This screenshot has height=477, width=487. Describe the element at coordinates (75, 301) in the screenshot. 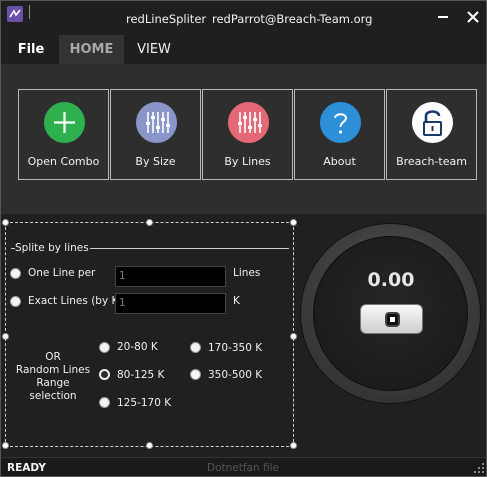

I see `exact-lines-label: Exact Lines (by K)` at that location.